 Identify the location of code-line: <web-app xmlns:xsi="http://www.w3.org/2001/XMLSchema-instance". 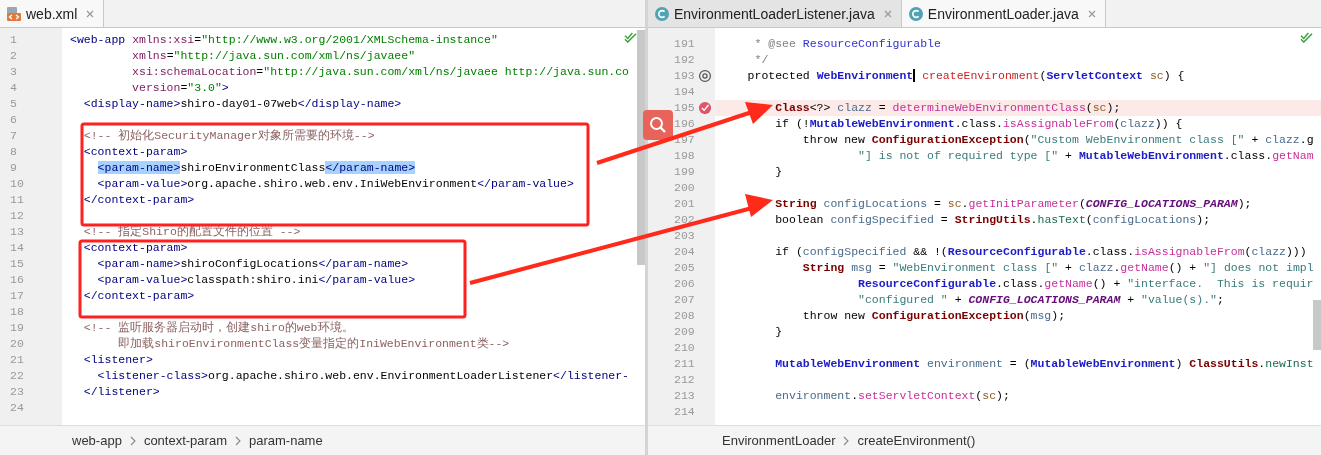
(283, 40).